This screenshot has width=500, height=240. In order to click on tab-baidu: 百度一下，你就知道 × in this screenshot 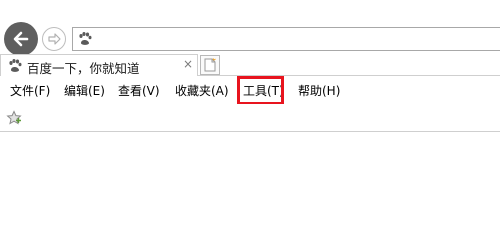, I will do `click(99, 65)`.